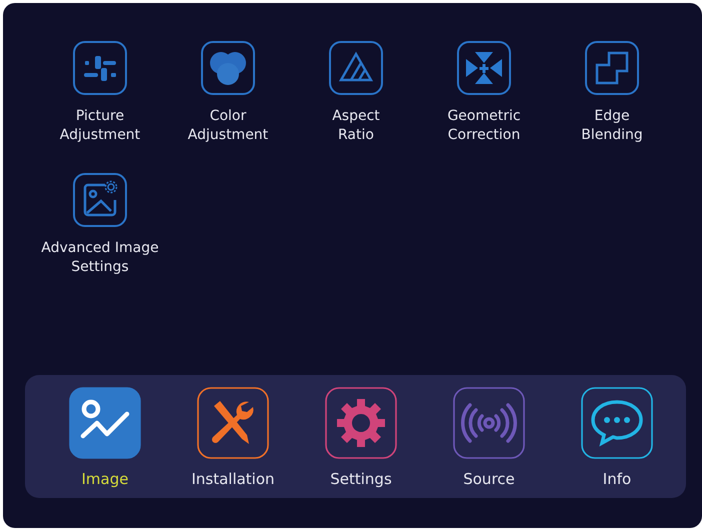 The image size is (702, 531). I want to click on arrows-icon, so click(484, 68).